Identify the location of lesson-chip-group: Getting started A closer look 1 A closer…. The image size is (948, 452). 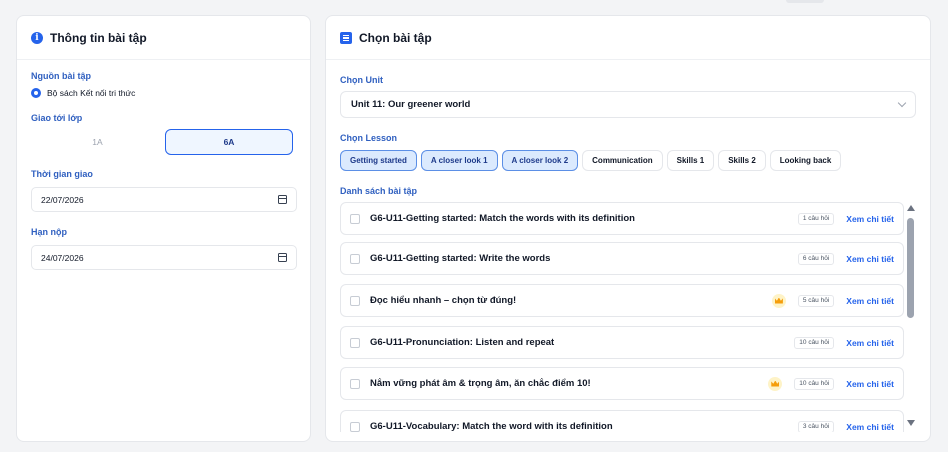
(592, 160).